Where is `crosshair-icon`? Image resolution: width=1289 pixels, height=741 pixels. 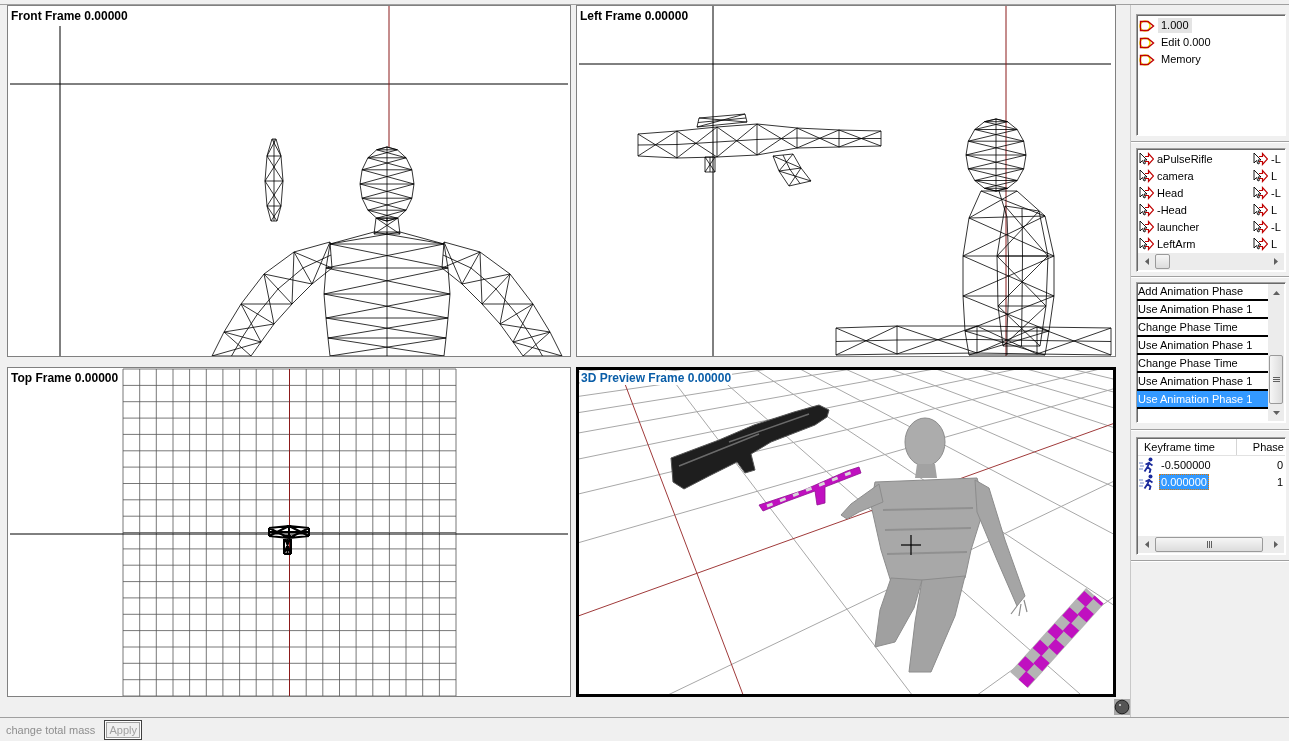 crosshair-icon is located at coordinates (911, 545).